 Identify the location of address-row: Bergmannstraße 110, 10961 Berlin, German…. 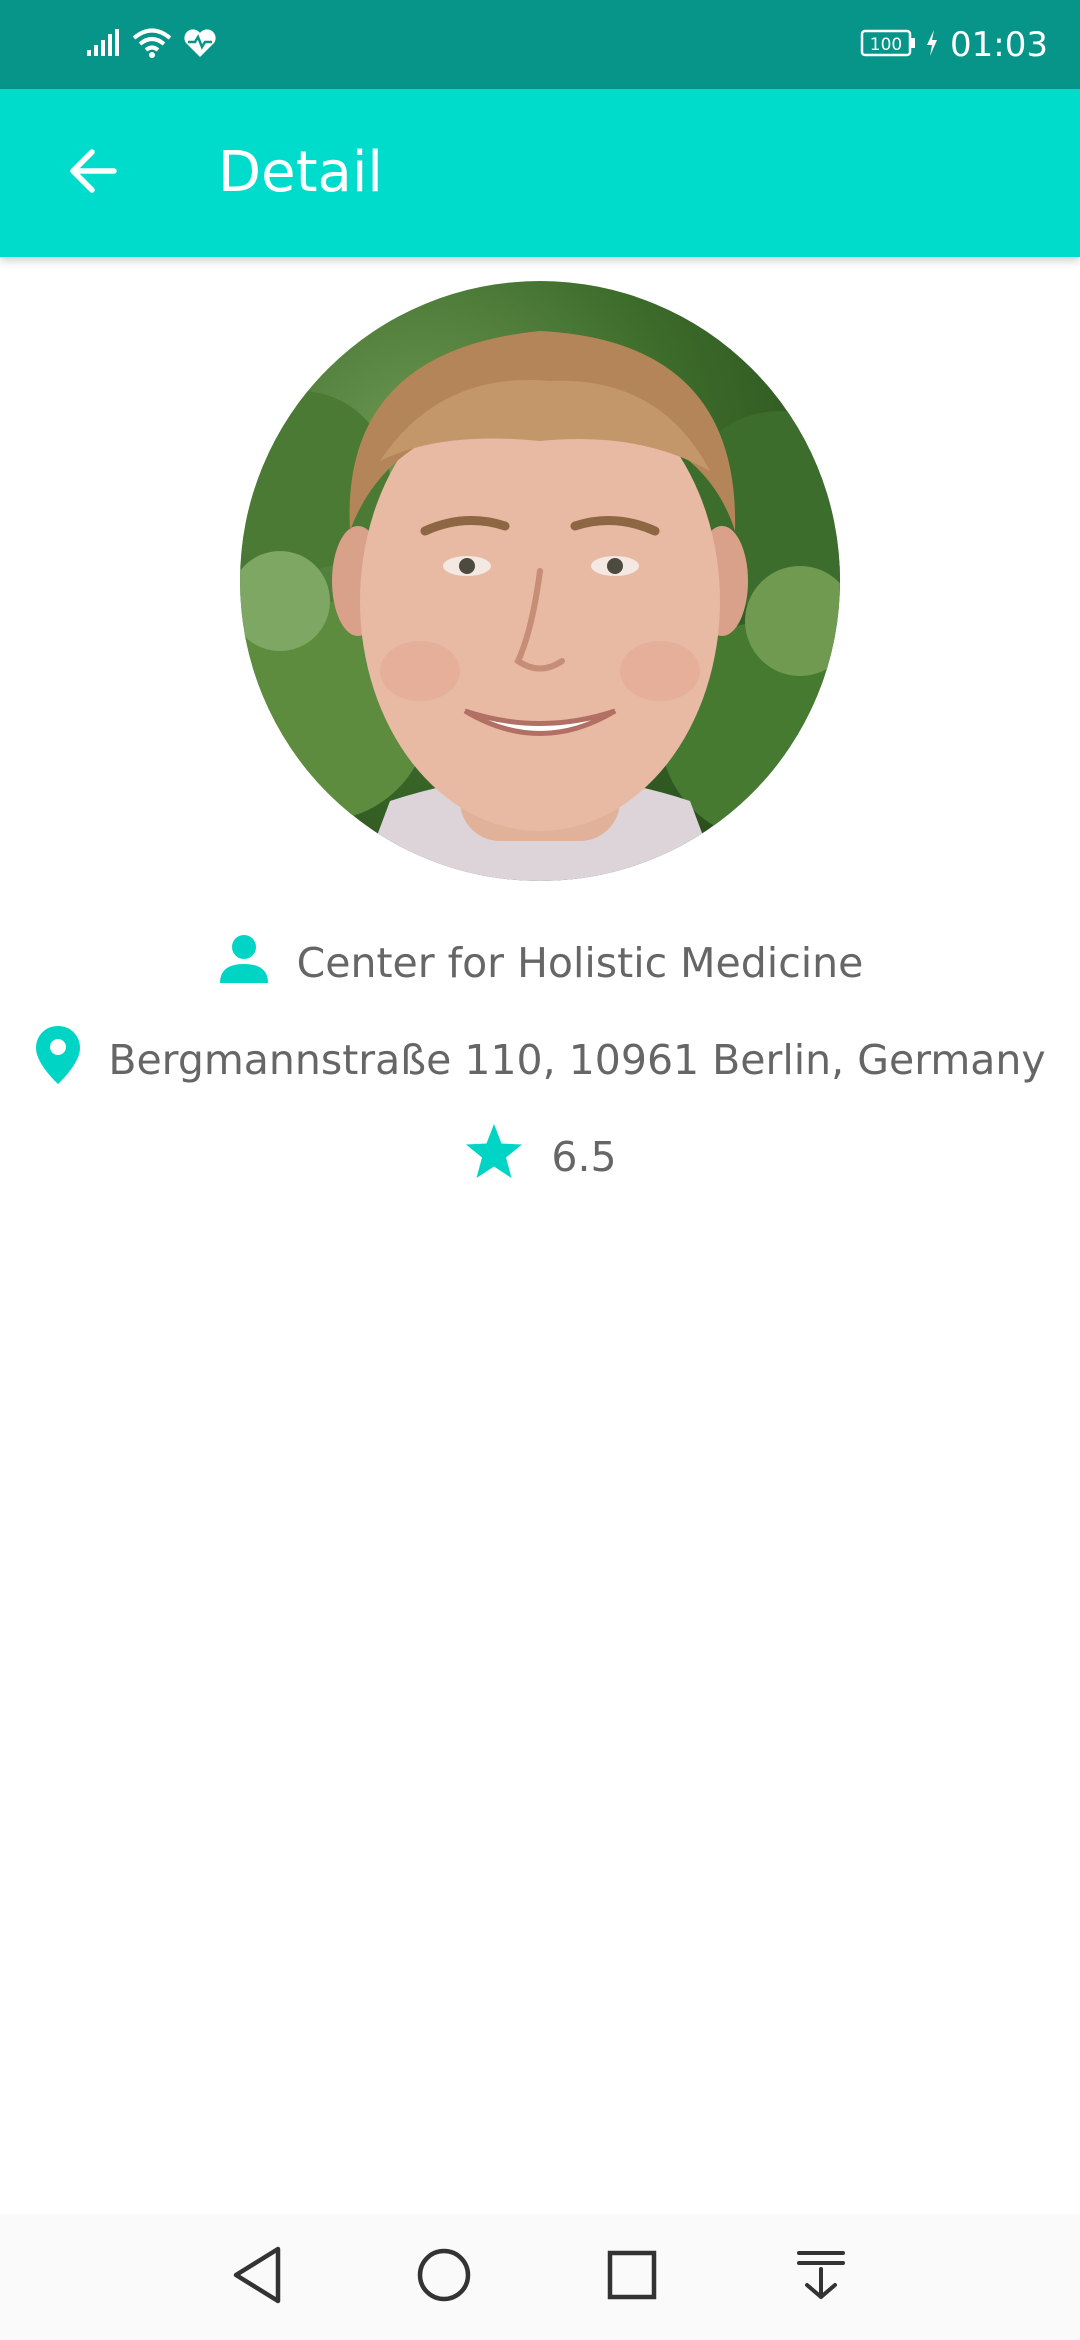
(540, 1060).